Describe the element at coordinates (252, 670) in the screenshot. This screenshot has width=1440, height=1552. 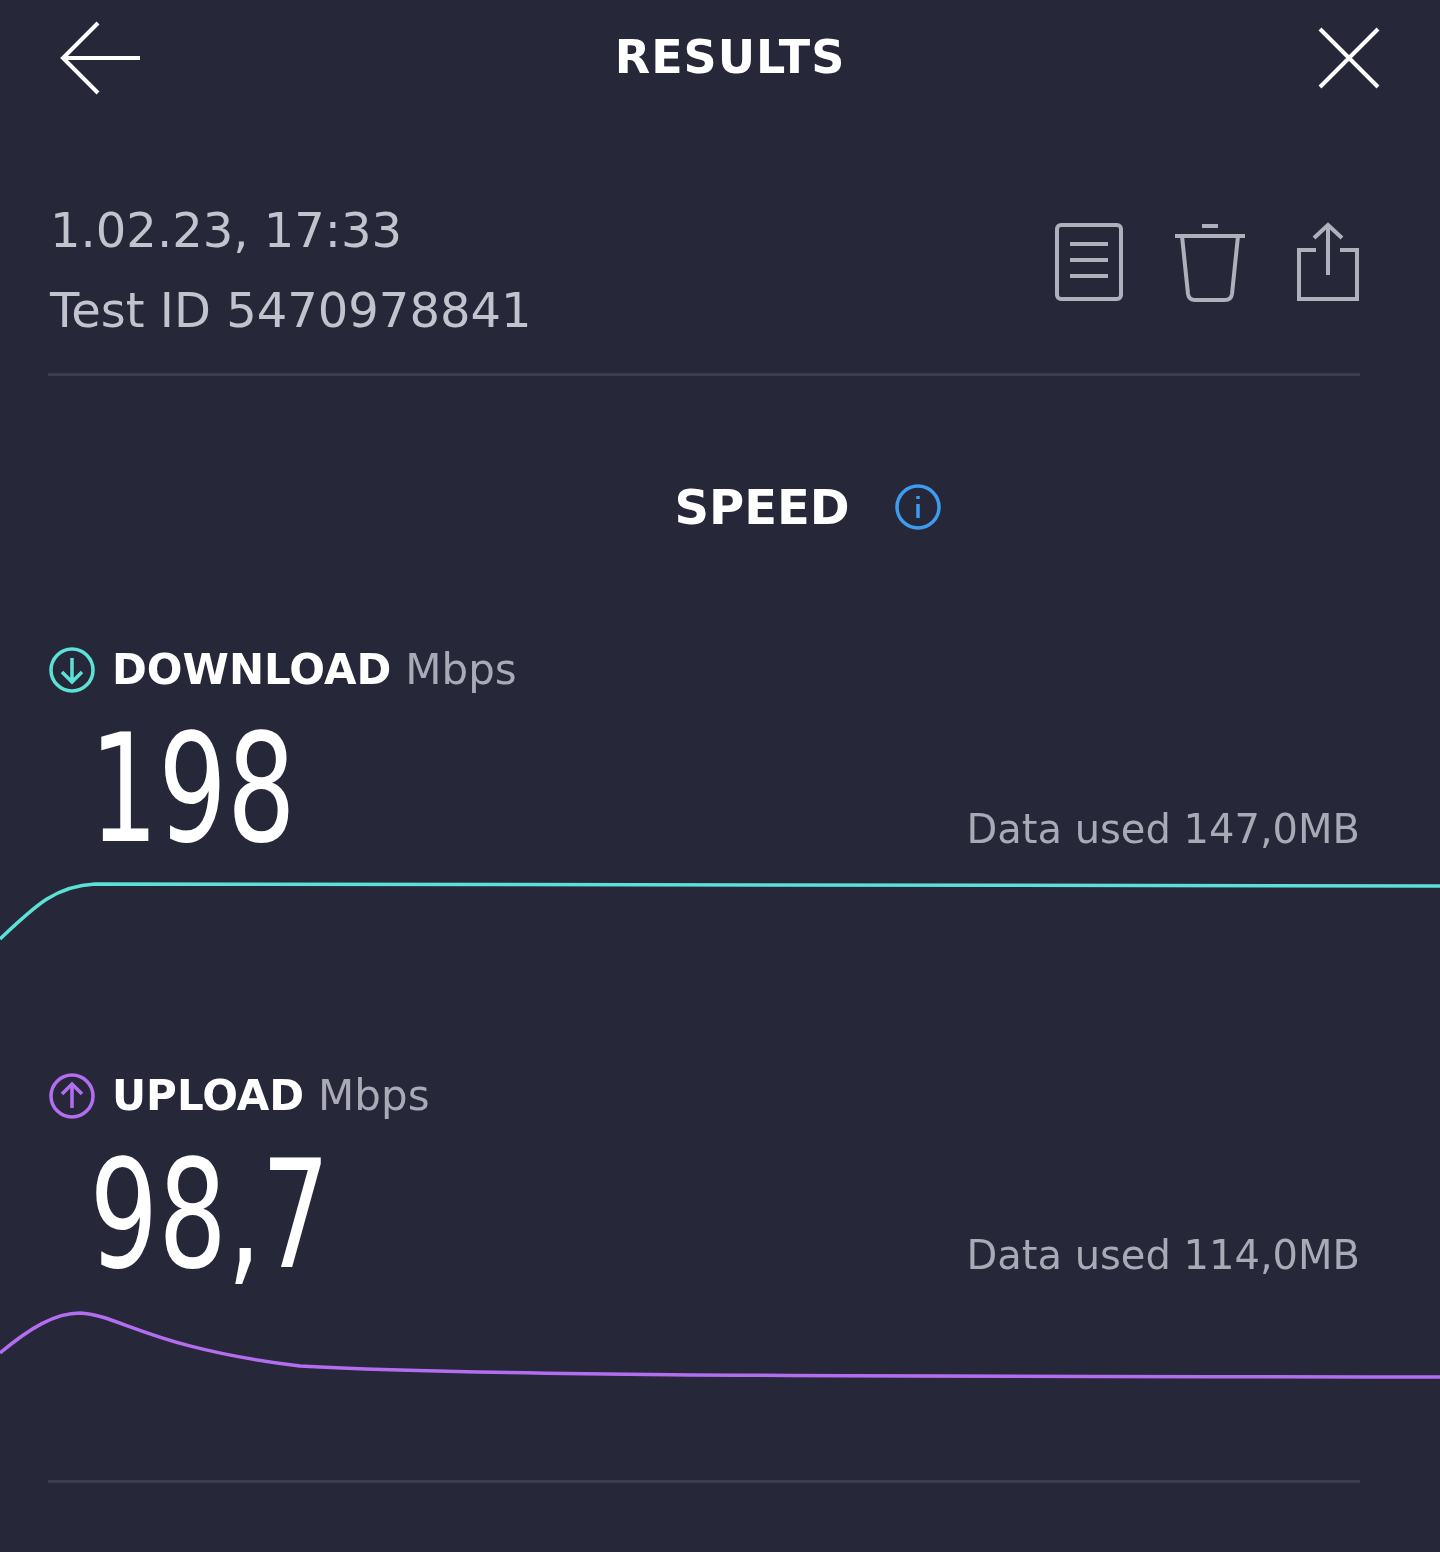
I see `metric-label: DOWNLOAD` at that location.